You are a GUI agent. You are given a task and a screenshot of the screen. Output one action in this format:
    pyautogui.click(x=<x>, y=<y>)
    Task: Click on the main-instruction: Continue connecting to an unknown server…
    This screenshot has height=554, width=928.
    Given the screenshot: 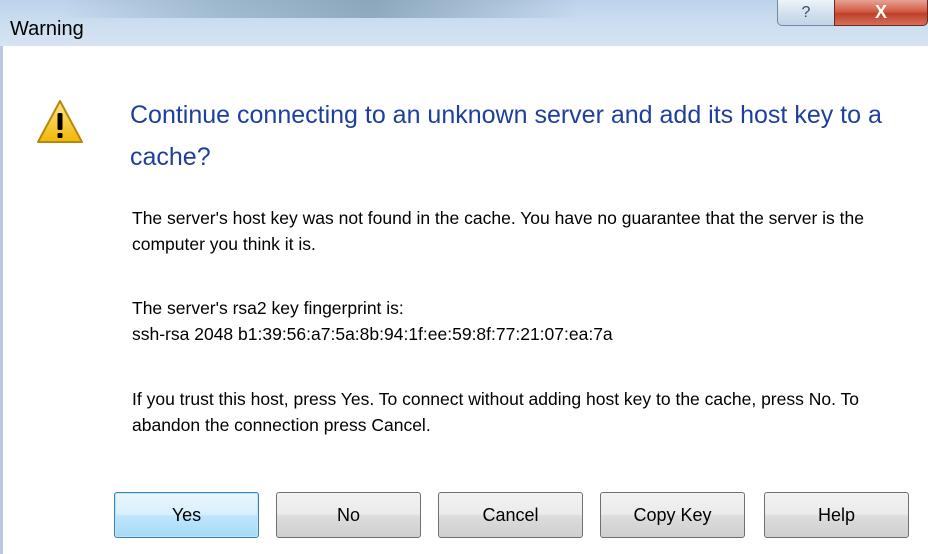 What is the action you would take?
    pyautogui.click(x=506, y=136)
    